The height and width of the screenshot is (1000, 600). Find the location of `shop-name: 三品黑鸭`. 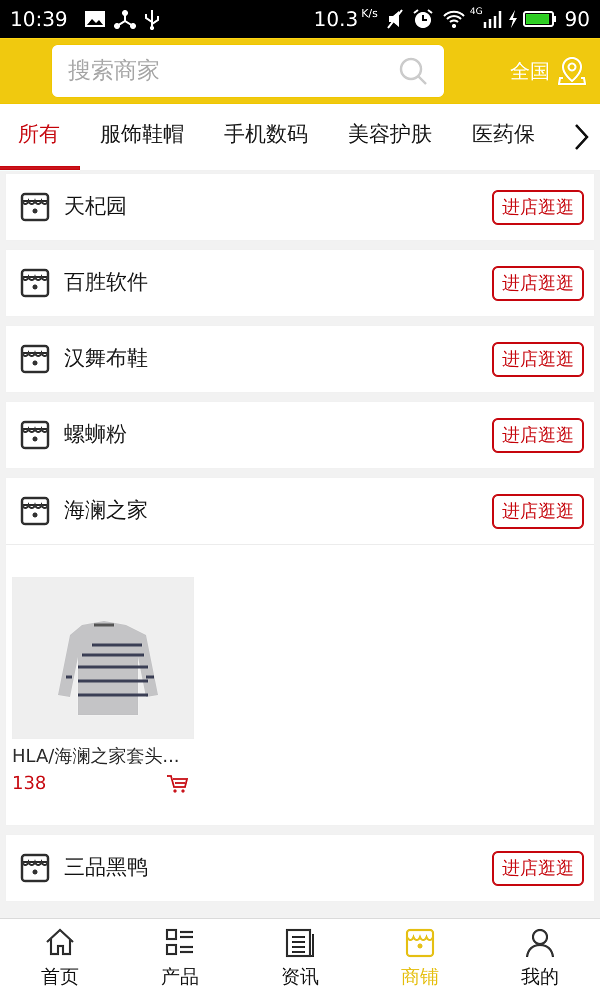

shop-name: 三品黑鸭 is located at coordinates (106, 868).